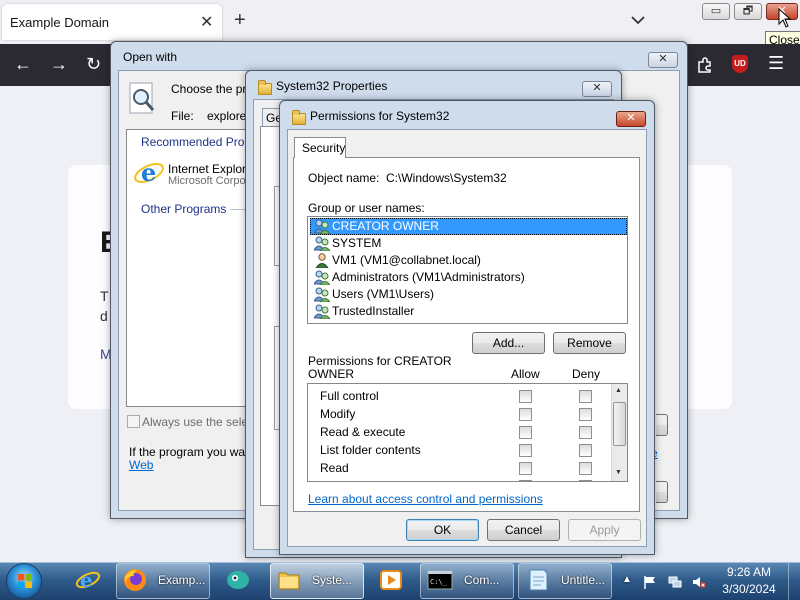 This screenshot has height=600, width=800. Describe the element at coordinates (25, 581) in the screenshot. I see `windows-logo-icon` at that location.